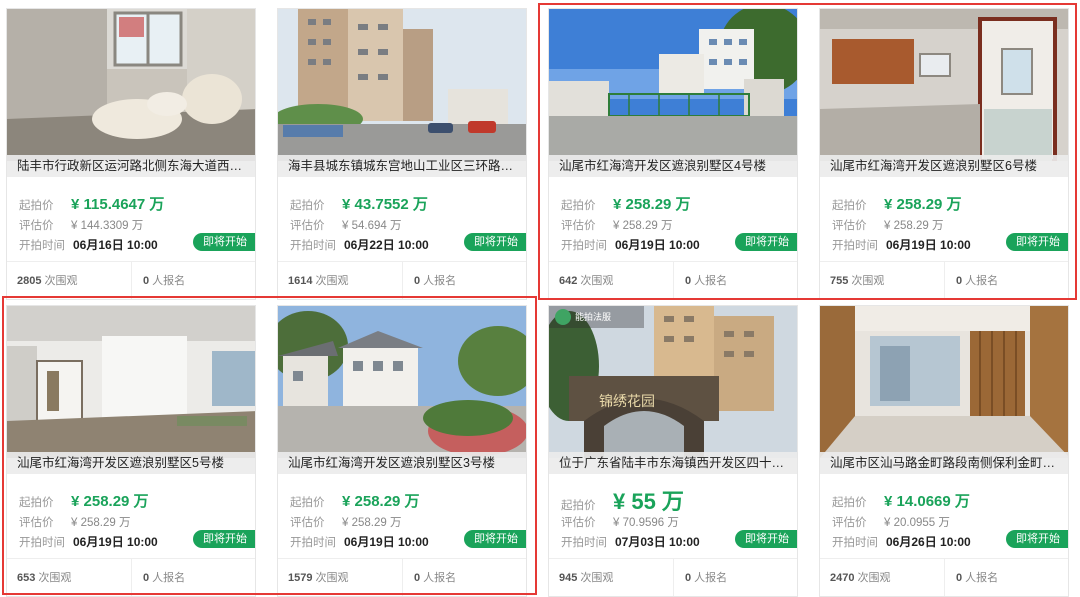 The image size is (1080, 597). What do you see at coordinates (657, 542) in the screenshot?
I see `start-time: 07月03日 10:00` at bounding box center [657, 542].